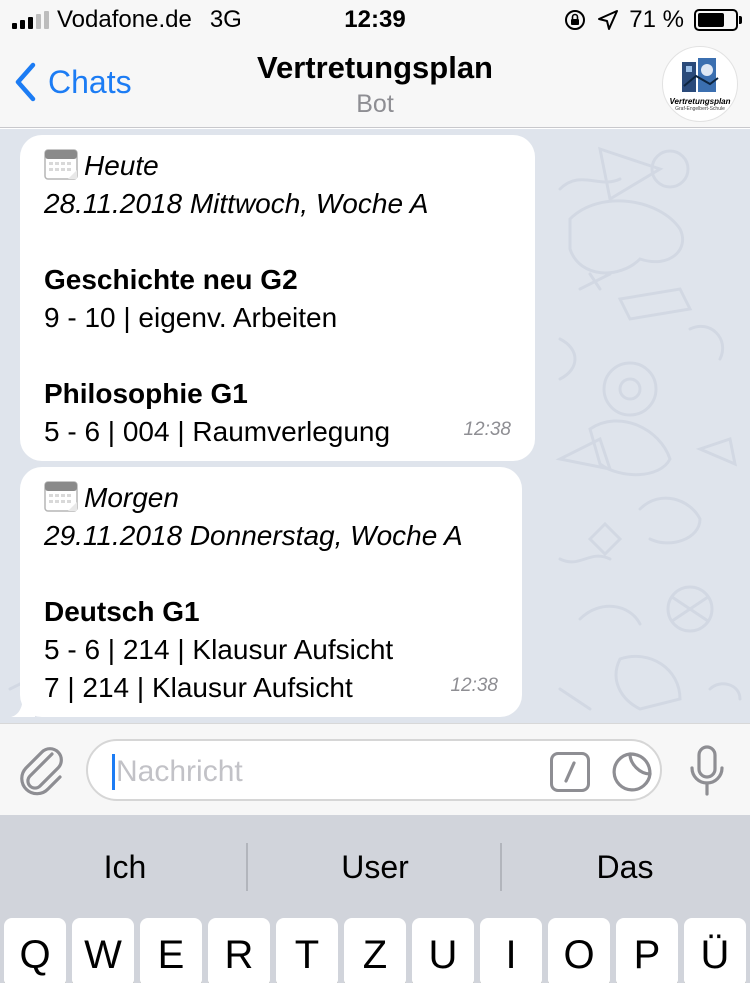 The image size is (750, 983). What do you see at coordinates (277, 166) in the screenshot?
I see `message-header: Heute` at bounding box center [277, 166].